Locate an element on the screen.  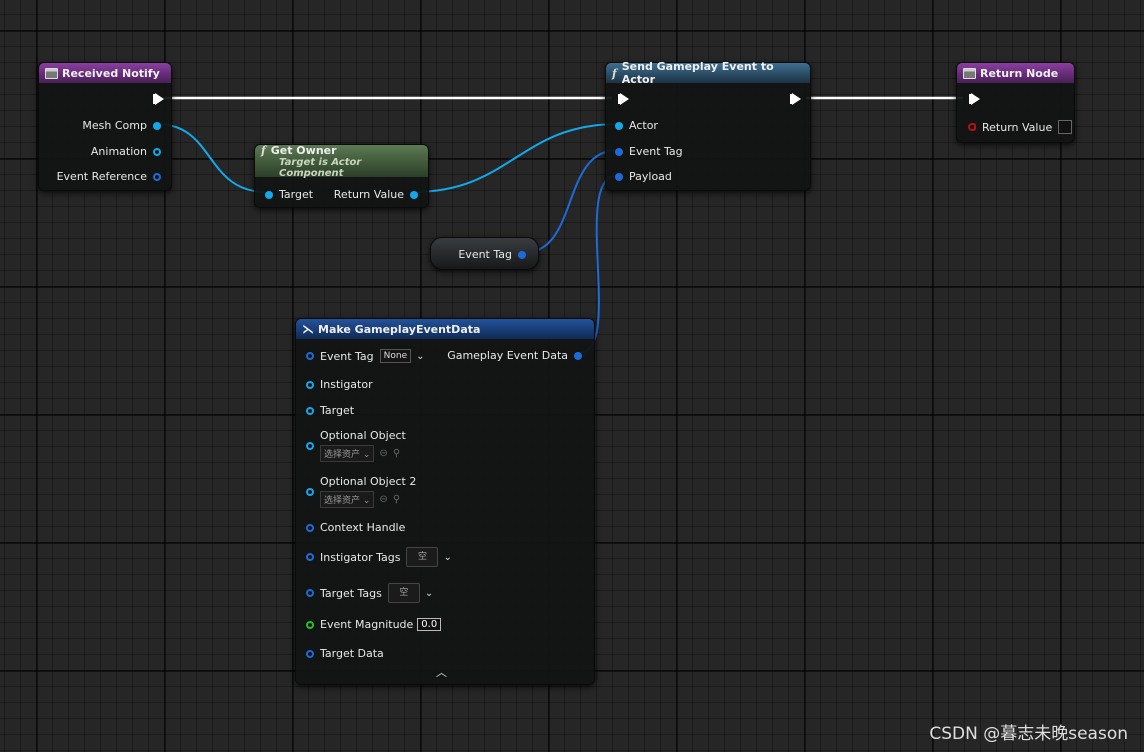
actor-dot is located at coordinates (619, 125).